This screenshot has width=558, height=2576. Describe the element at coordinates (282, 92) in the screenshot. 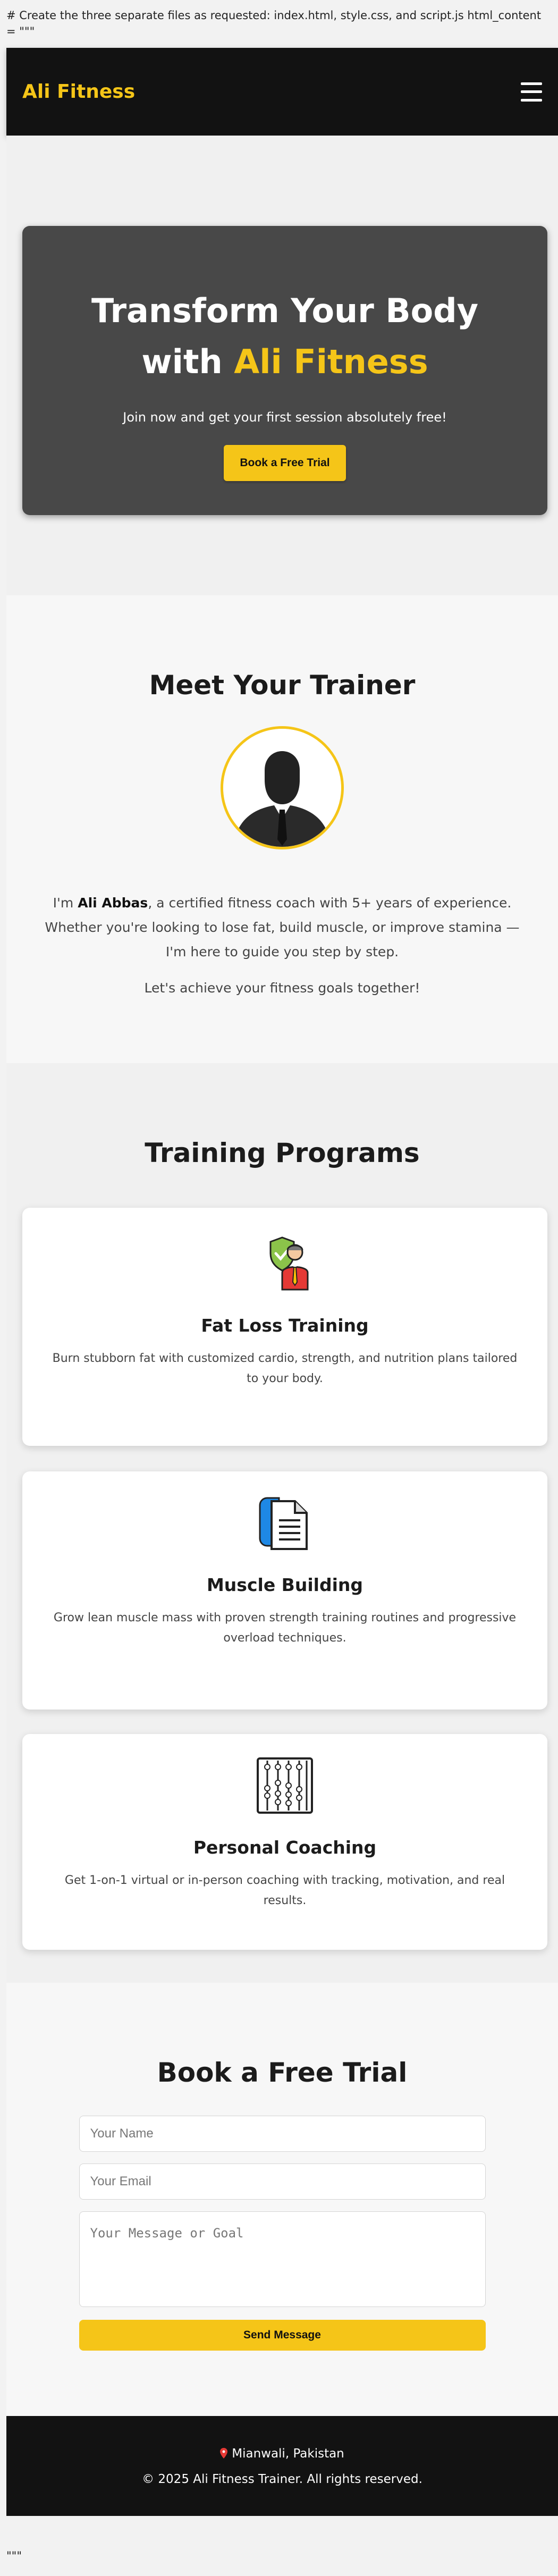

I see `site-header: Ali Fitness` at that location.